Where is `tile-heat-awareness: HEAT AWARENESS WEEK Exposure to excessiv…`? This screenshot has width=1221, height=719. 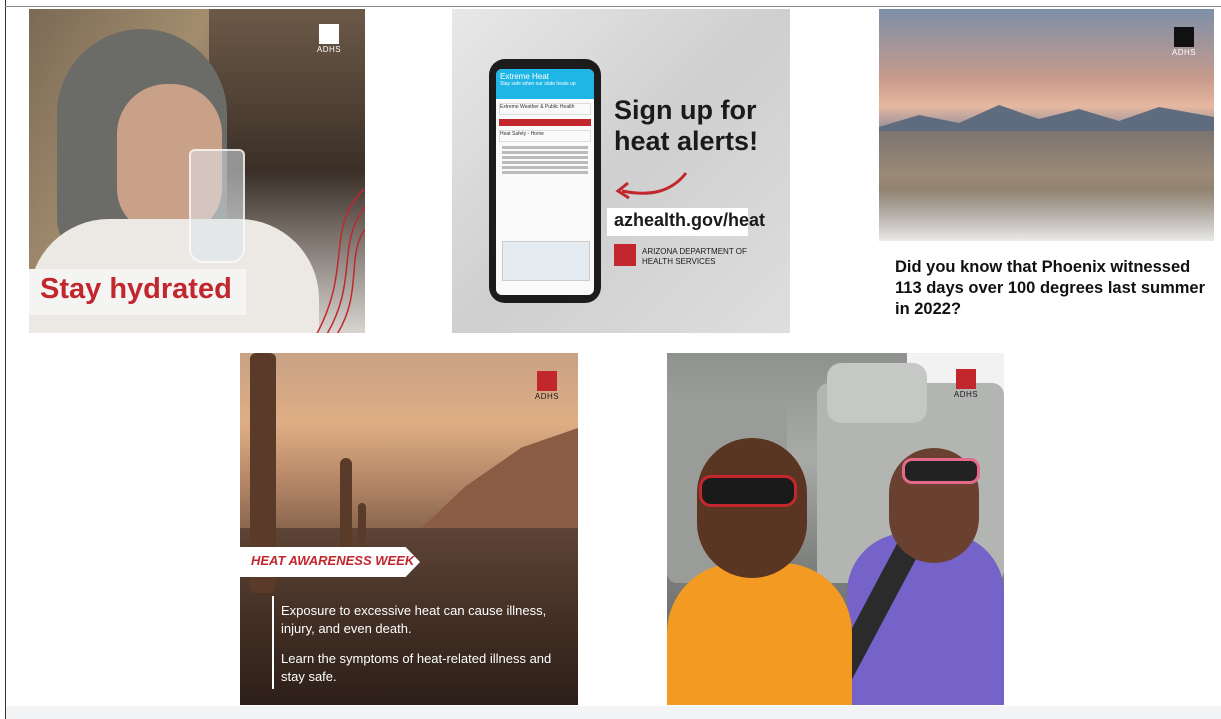
tile-heat-awareness: HEAT AWARENESS WEEK Exposure to excessiv… is located at coordinates (409, 529).